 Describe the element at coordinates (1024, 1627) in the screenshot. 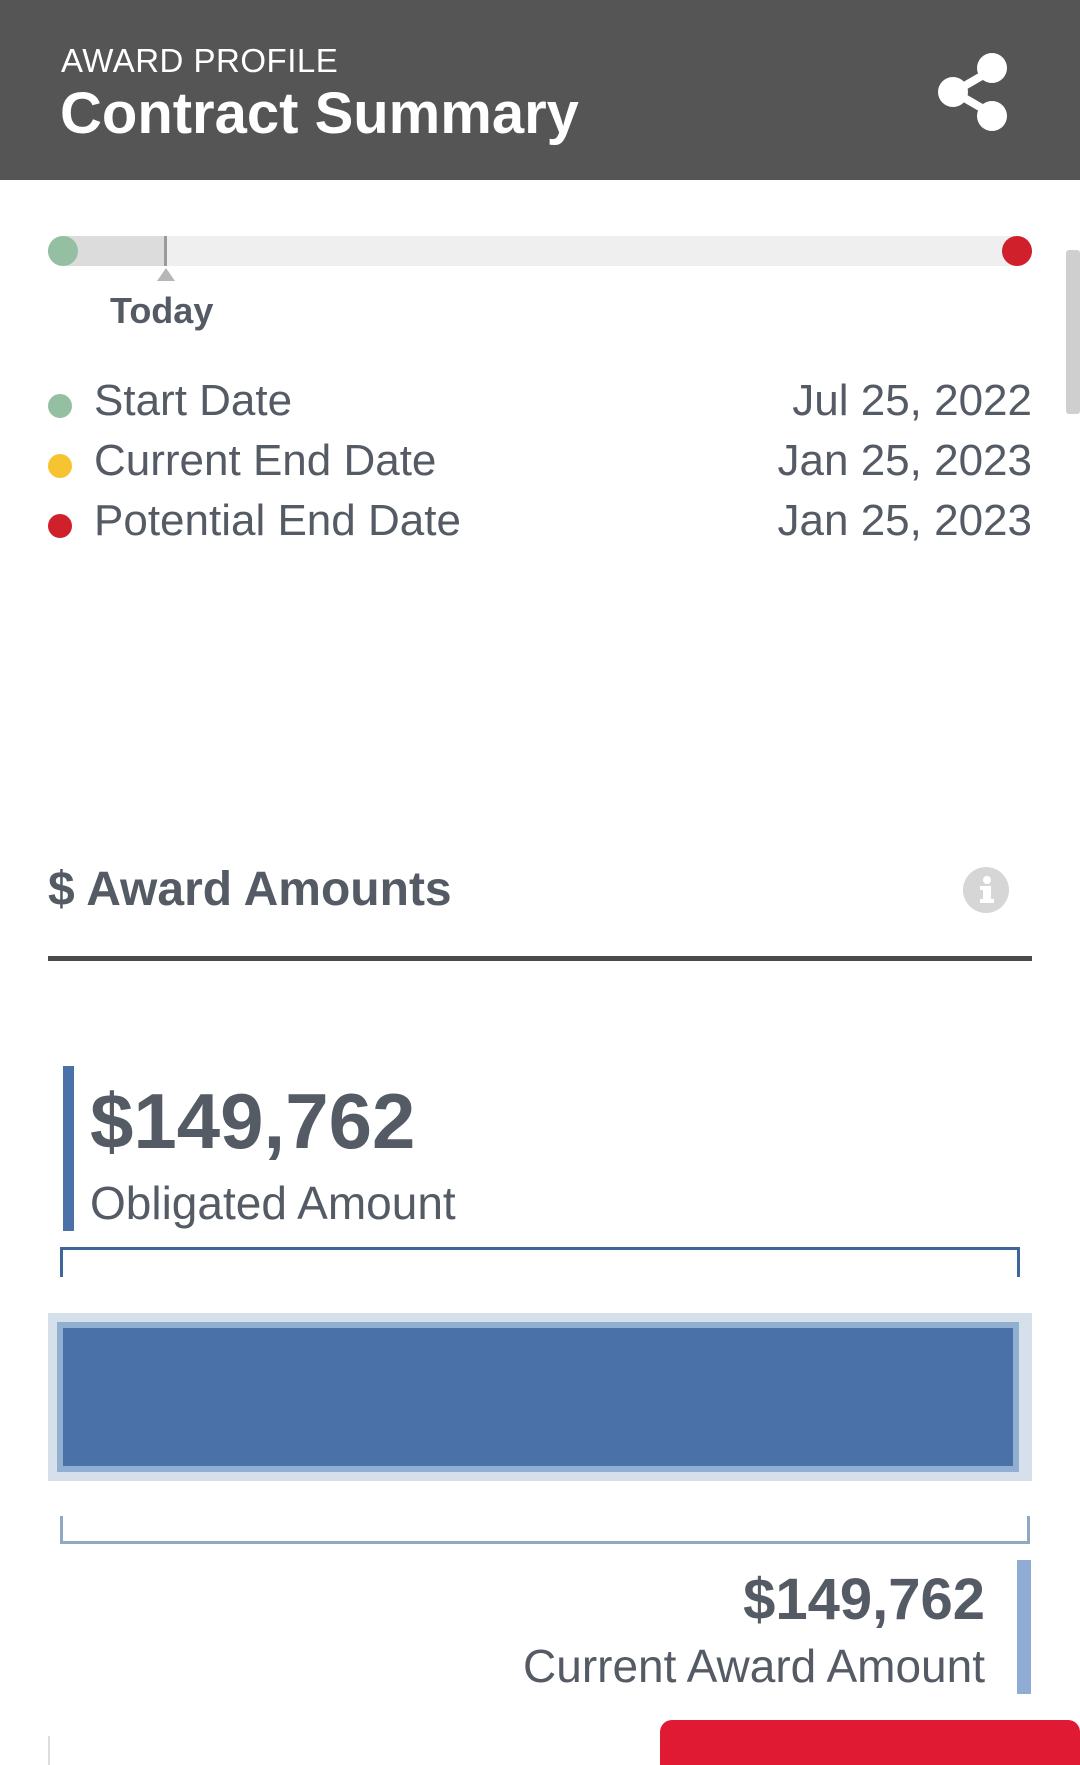

I see `current-award-legend-bar` at that location.